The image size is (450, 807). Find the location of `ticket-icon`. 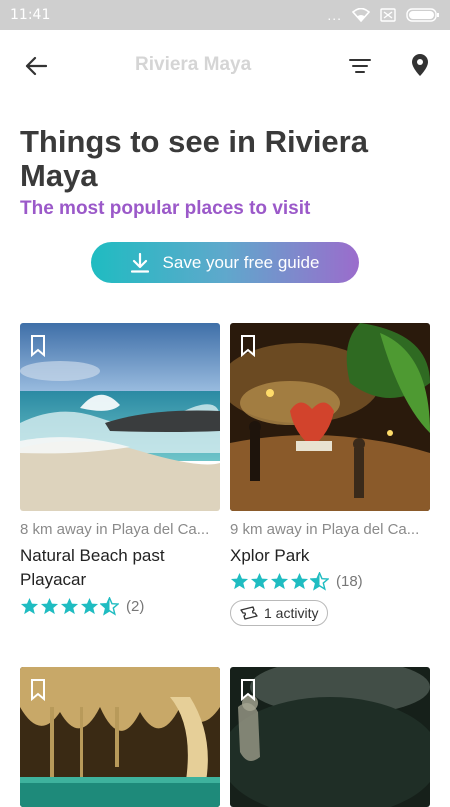

ticket-icon is located at coordinates (249, 613).